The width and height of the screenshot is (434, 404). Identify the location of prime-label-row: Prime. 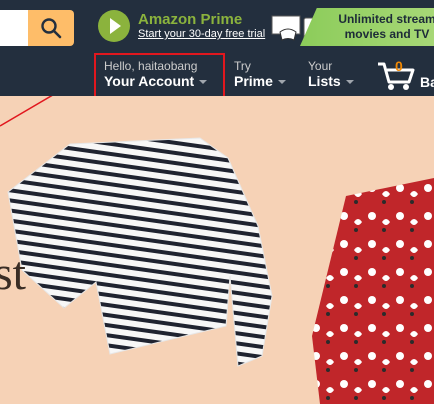
(260, 81).